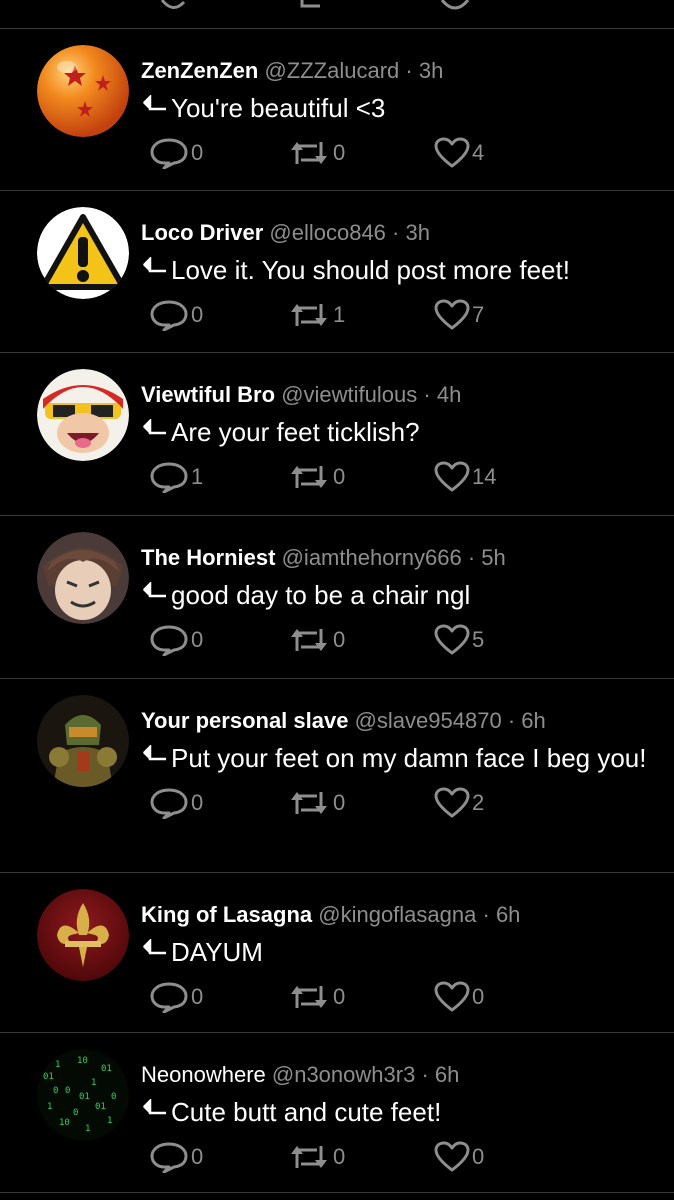 The width and height of the screenshot is (674, 1200). Describe the element at coordinates (397, 952) in the screenshot. I see `reply-text: DAYUM` at that location.